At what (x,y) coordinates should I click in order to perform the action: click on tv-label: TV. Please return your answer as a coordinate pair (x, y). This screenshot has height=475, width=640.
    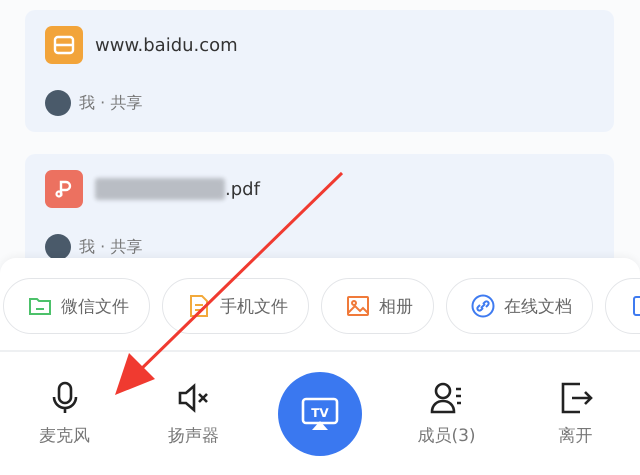
    Looking at the image, I should click on (320, 413).